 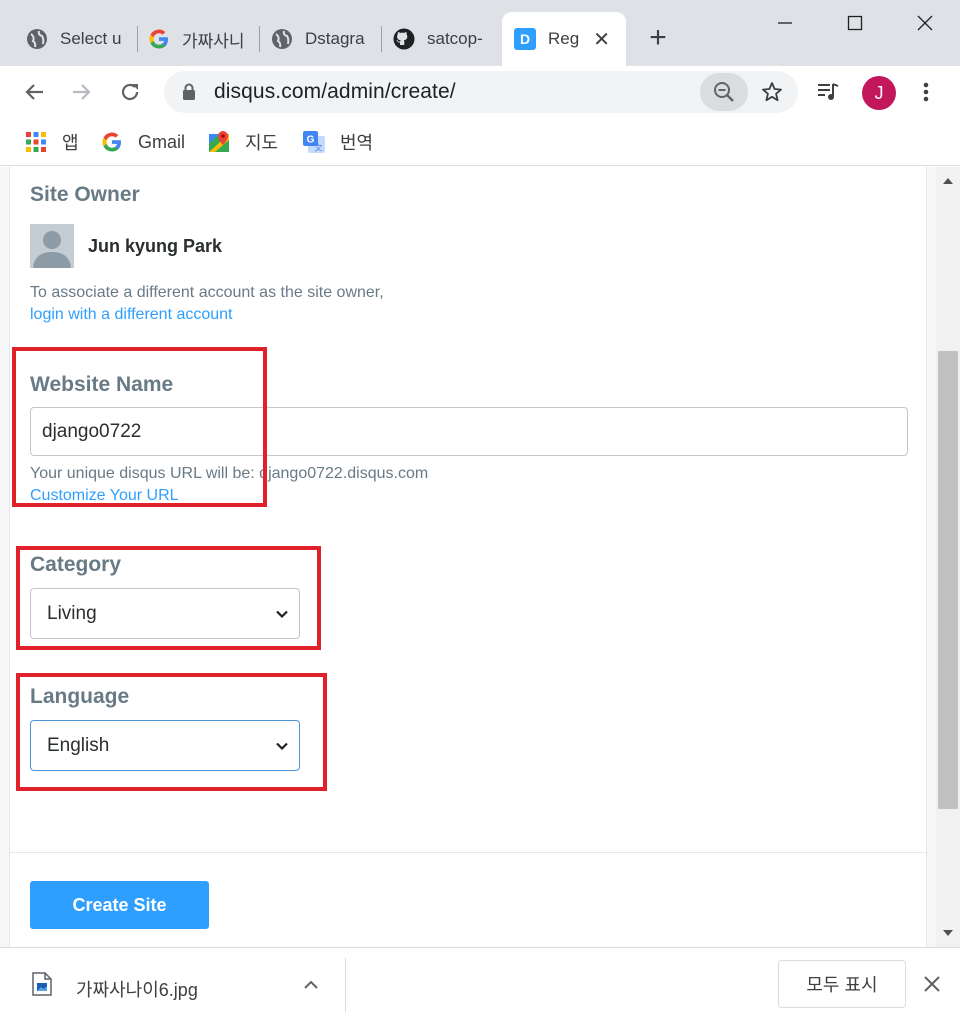 I want to click on github-icon, so click(x=404, y=39).